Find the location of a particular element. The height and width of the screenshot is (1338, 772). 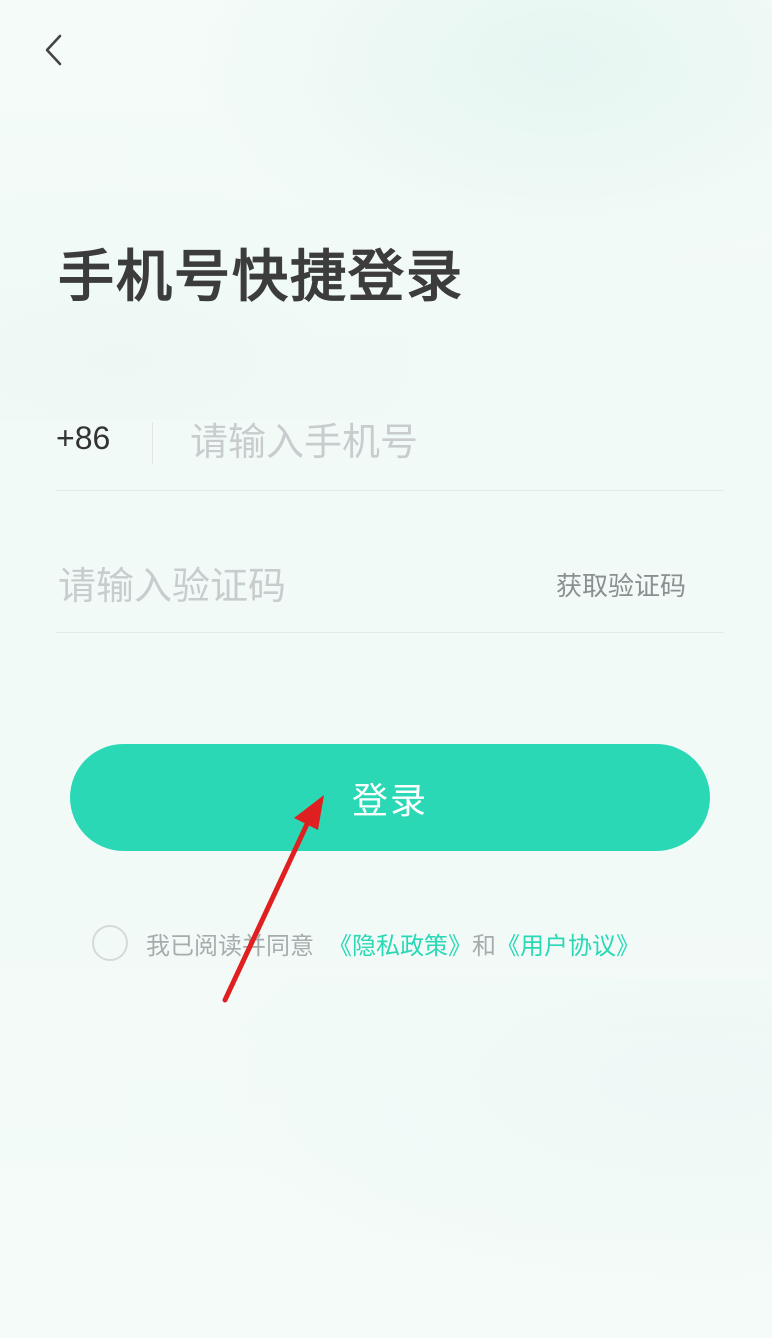

chevron-left-icon is located at coordinates (53, 50).